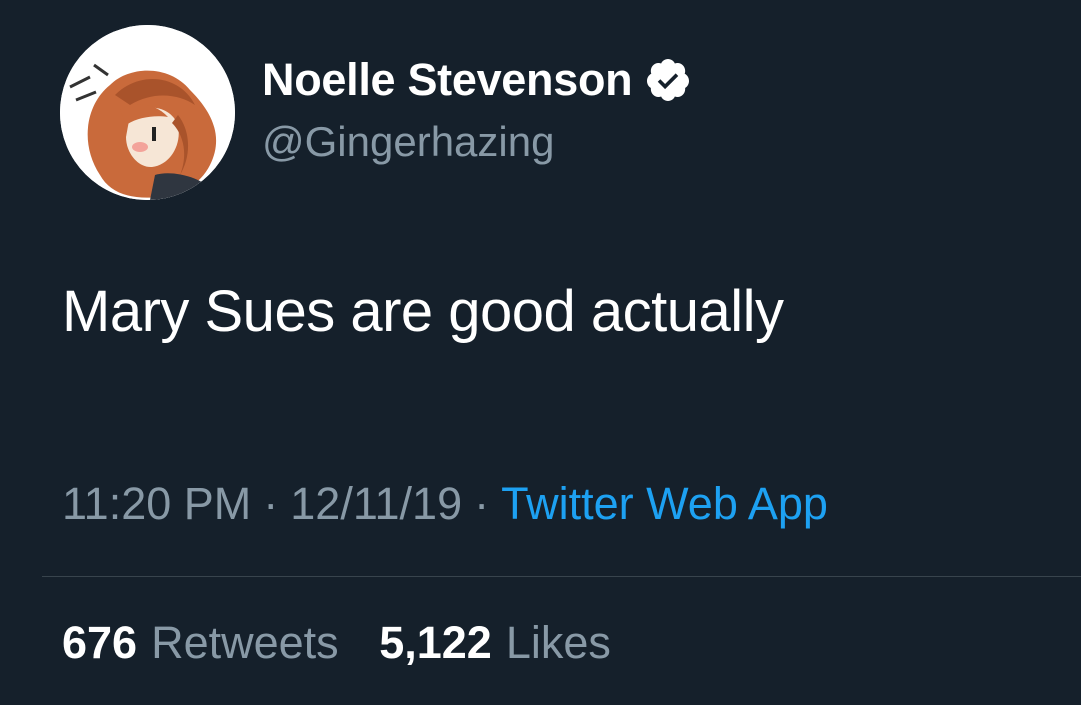 The height and width of the screenshot is (705, 1081). What do you see at coordinates (668, 80) in the screenshot?
I see `verified-badge-icon` at bounding box center [668, 80].